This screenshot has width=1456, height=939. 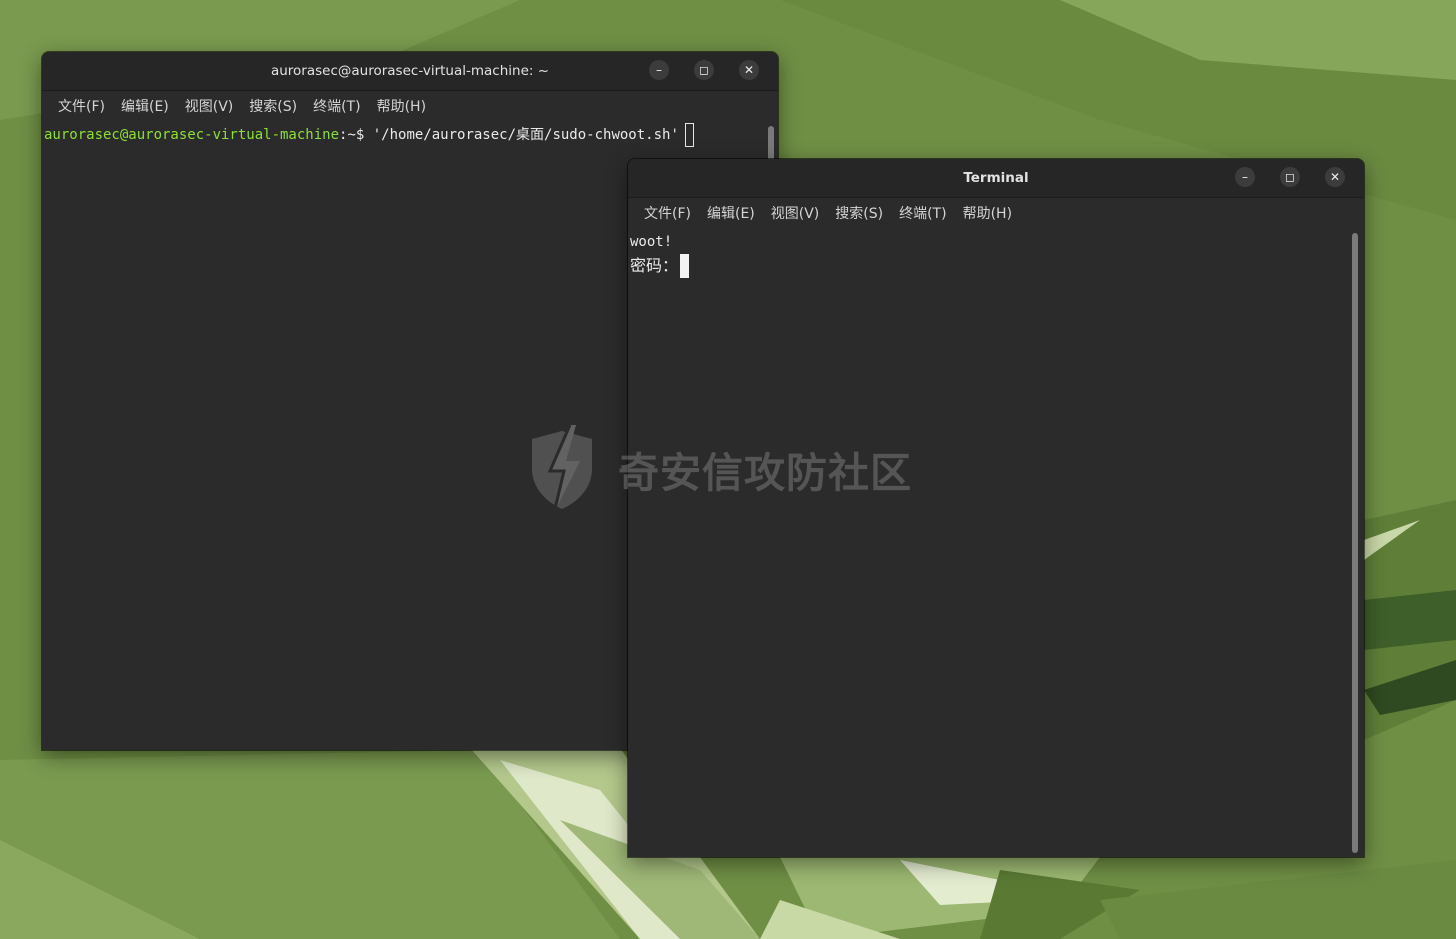 What do you see at coordinates (525, 135) in the screenshot?
I see `command-text: '/home/aurorasec/桌面/sudo-chwoot.sh'` at bounding box center [525, 135].